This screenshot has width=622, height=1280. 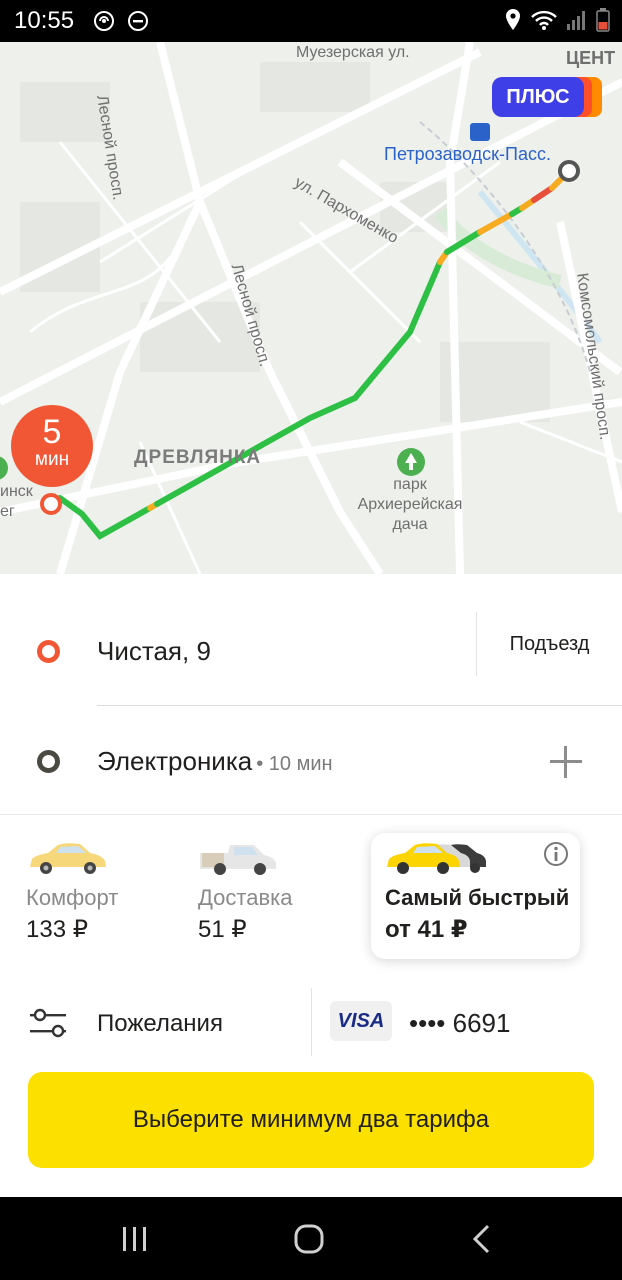 What do you see at coordinates (44, 20) in the screenshot?
I see `status-time: 10:55` at bounding box center [44, 20].